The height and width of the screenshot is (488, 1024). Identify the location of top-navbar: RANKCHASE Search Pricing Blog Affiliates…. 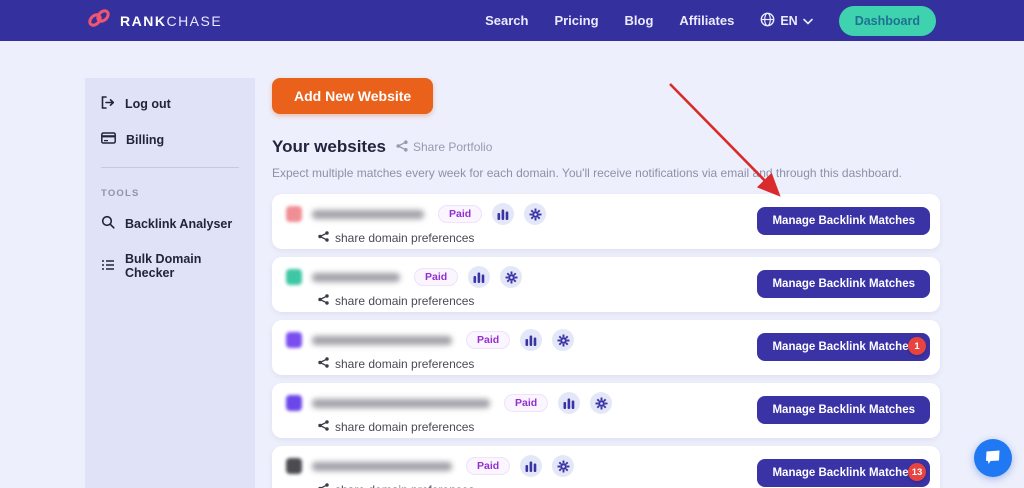
(512, 20).